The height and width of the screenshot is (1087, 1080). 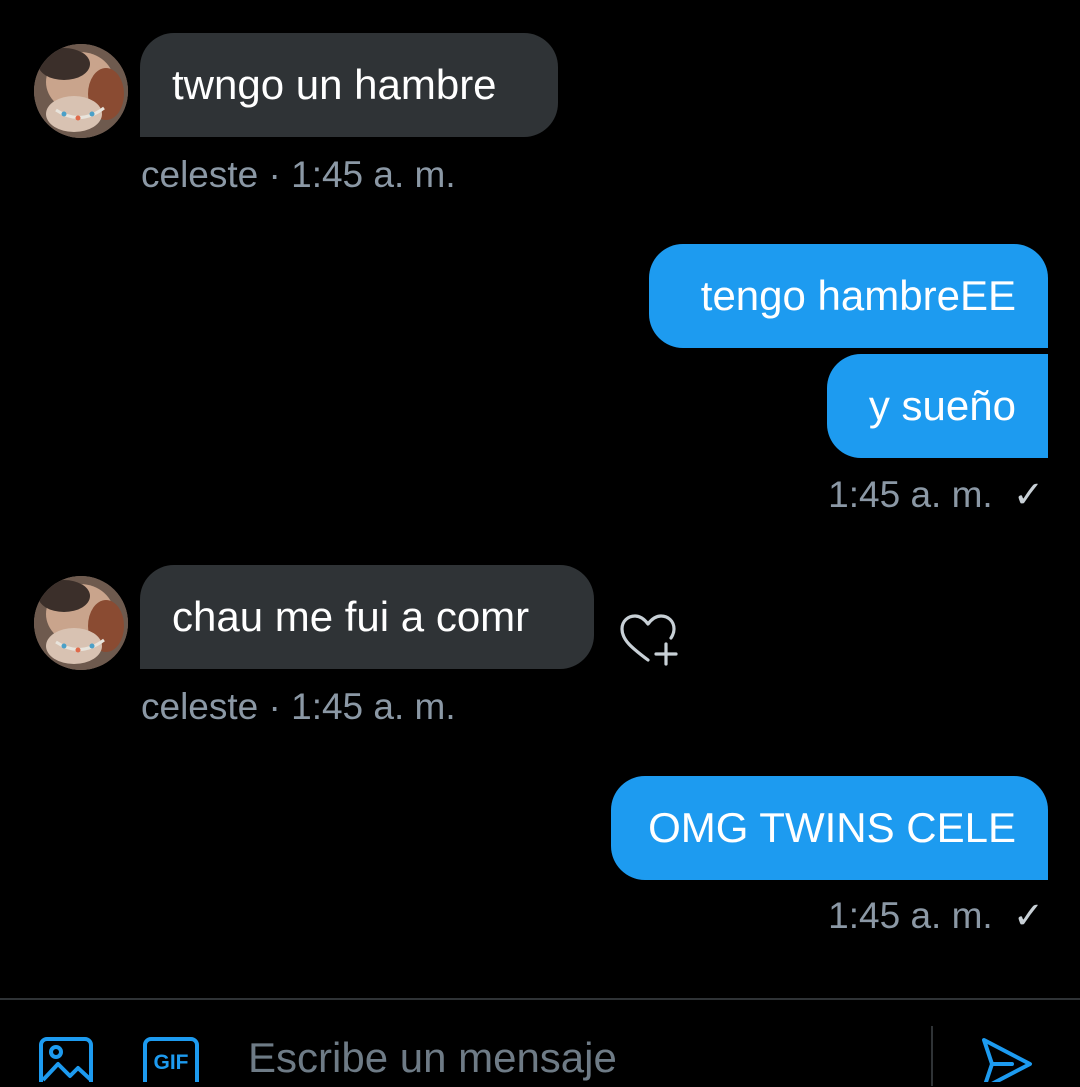 What do you see at coordinates (568, 1058) in the screenshot?
I see `message-input` at bounding box center [568, 1058].